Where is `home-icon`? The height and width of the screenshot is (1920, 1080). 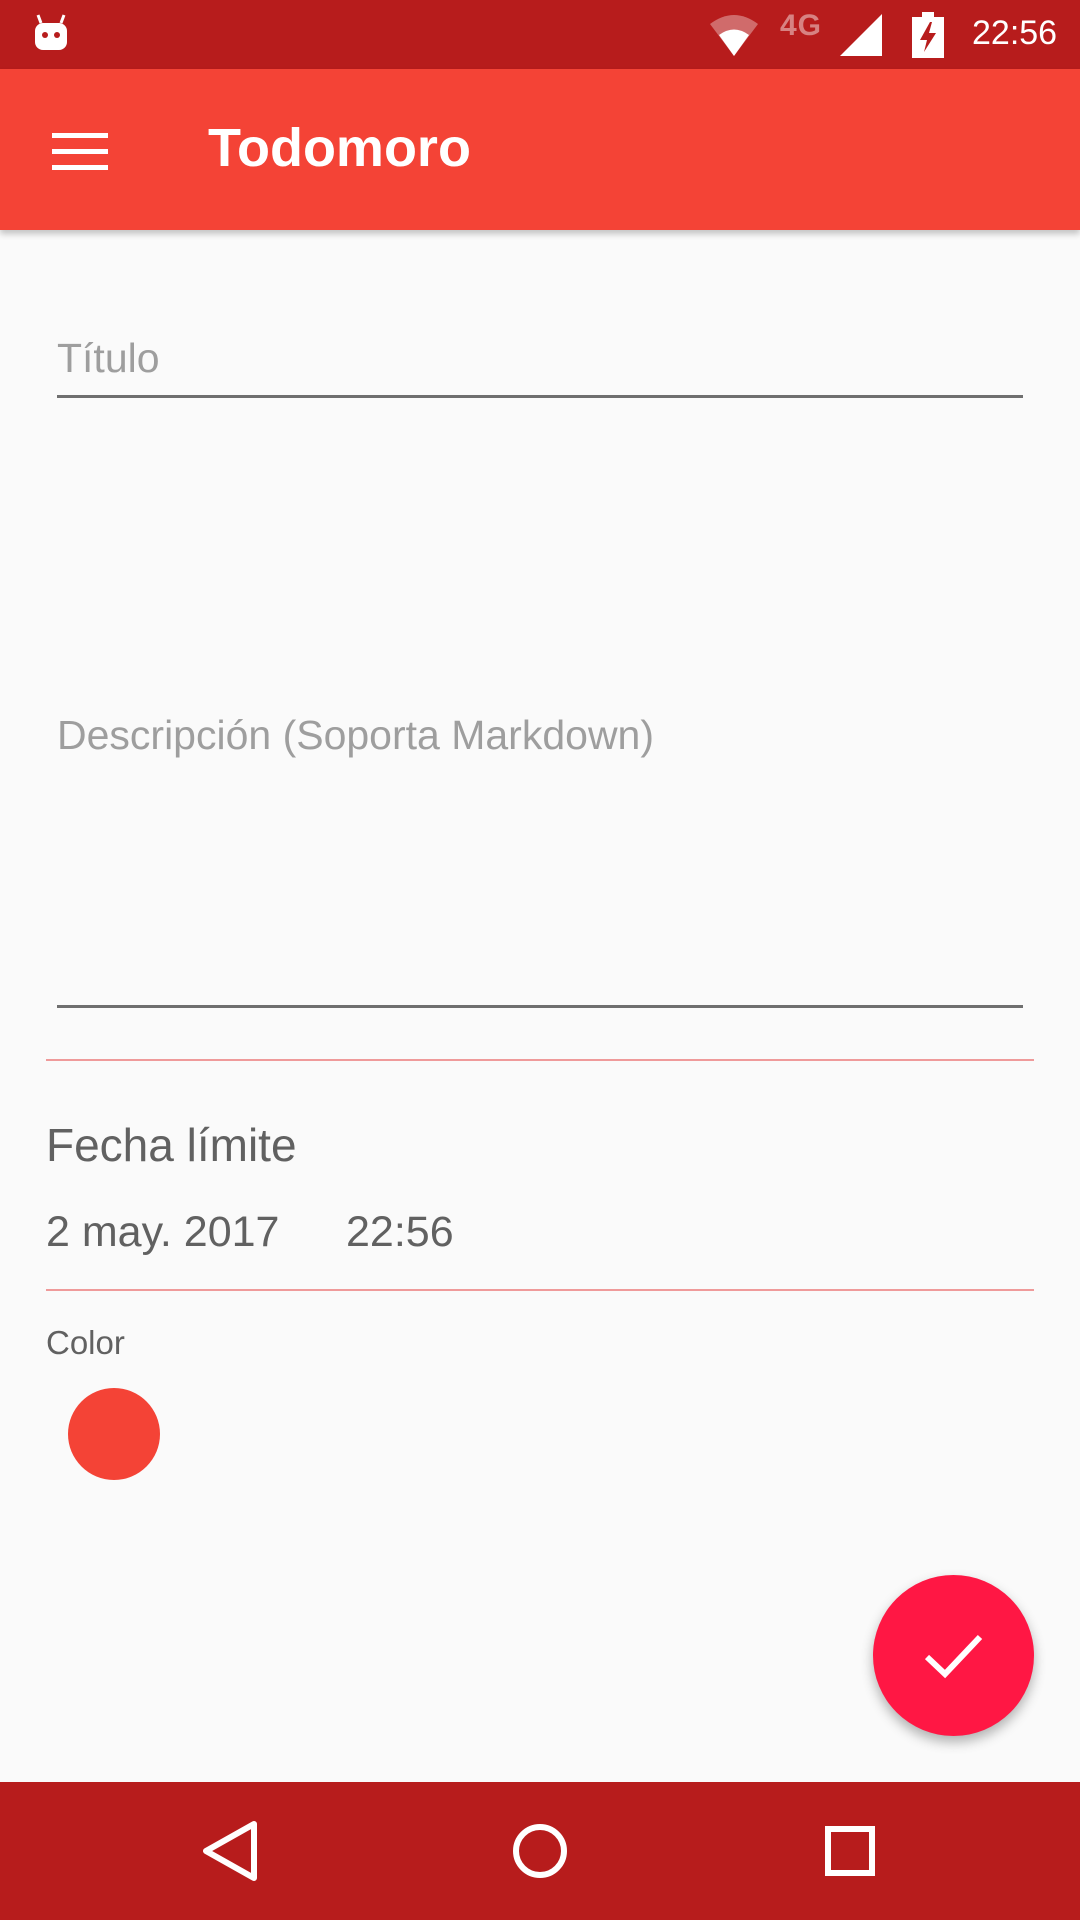 home-icon is located at coordinates (540, 1851).